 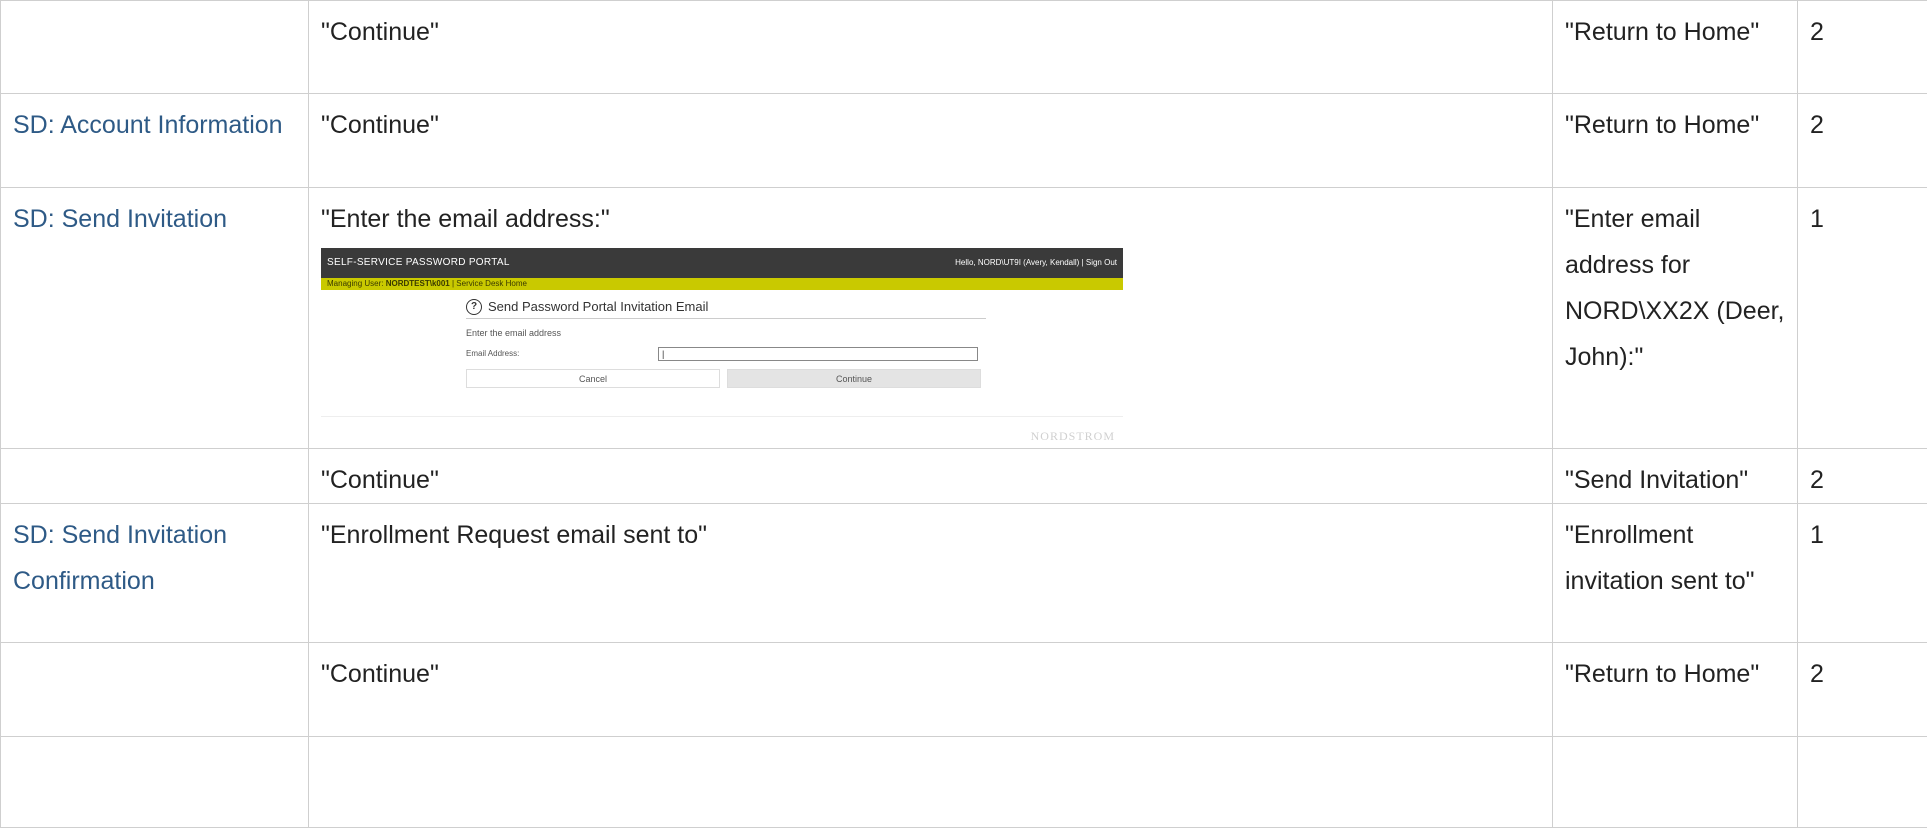 I want to click on step-cell: SD: Send Invitation Confirmation, so click(x=155, y=573).